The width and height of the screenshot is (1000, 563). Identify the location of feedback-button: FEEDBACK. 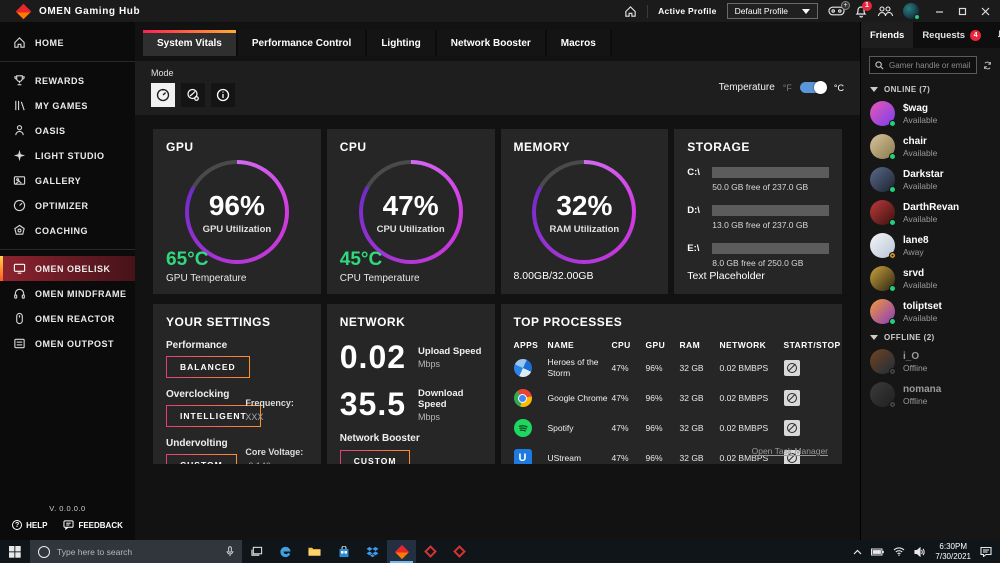
(93, 525).